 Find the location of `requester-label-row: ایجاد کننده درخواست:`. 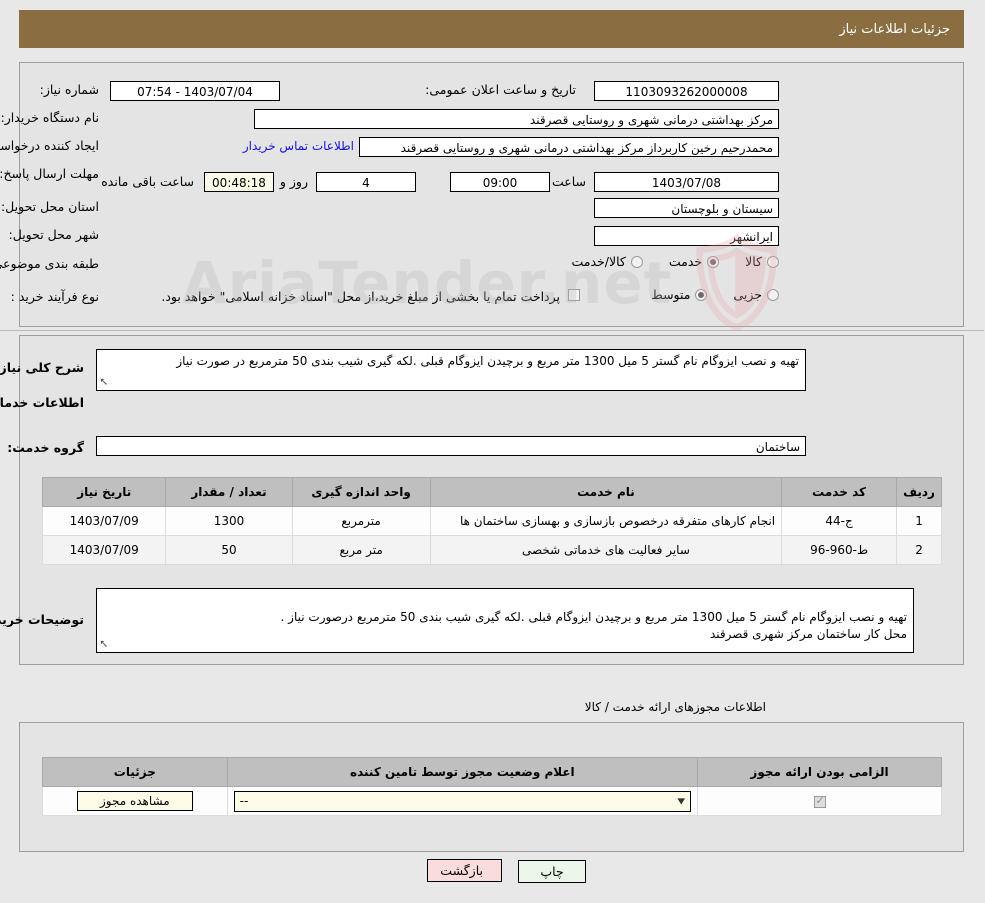

requester-label-row: ایجاد کننده درخواست: is located at coordinates (50, 145).